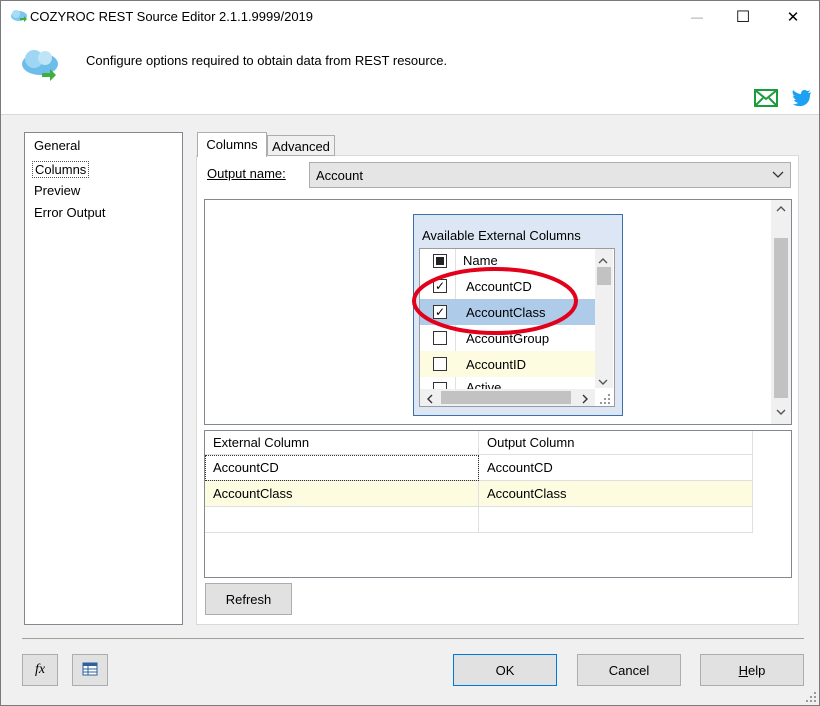 The width and height of the screenshot is (820, 706). What do you see at coordinates (781, 210) in the screenshot?
I see `scroll-up-icon` at bounding box center [781, 210].